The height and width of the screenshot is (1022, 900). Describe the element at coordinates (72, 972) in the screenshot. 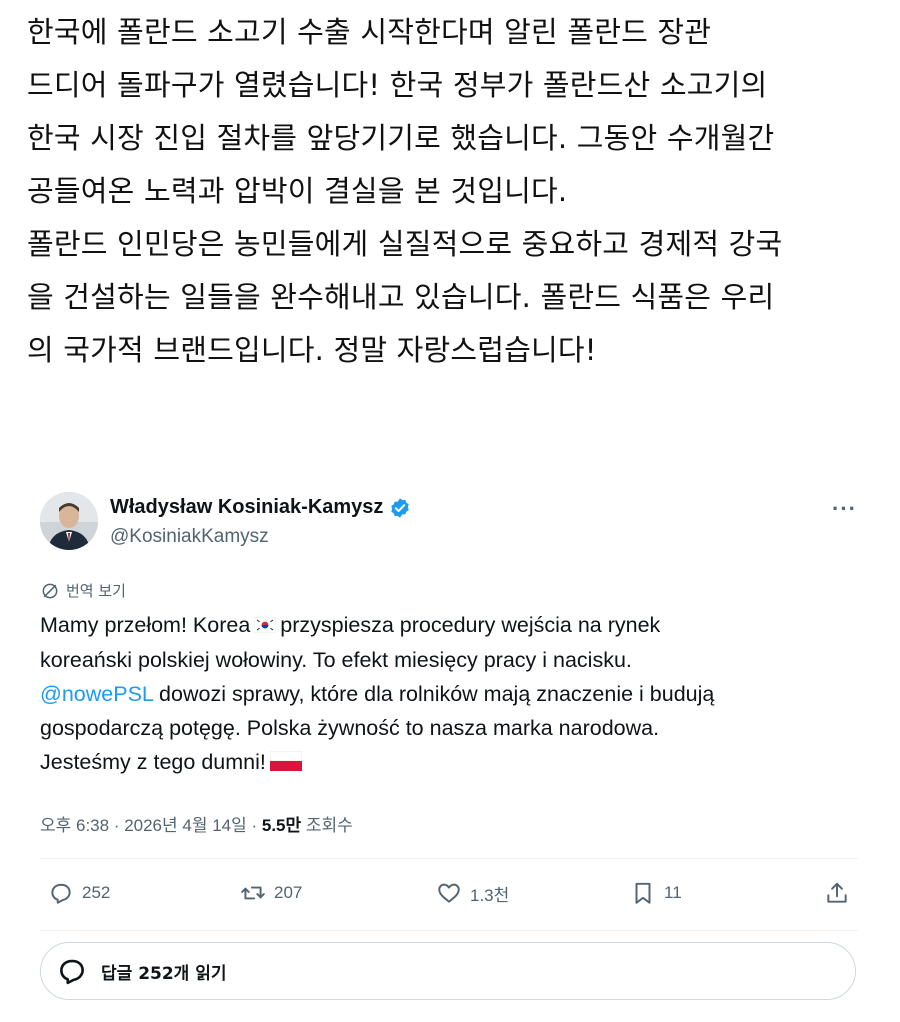

I see `reply-bubble-icon` at that location.